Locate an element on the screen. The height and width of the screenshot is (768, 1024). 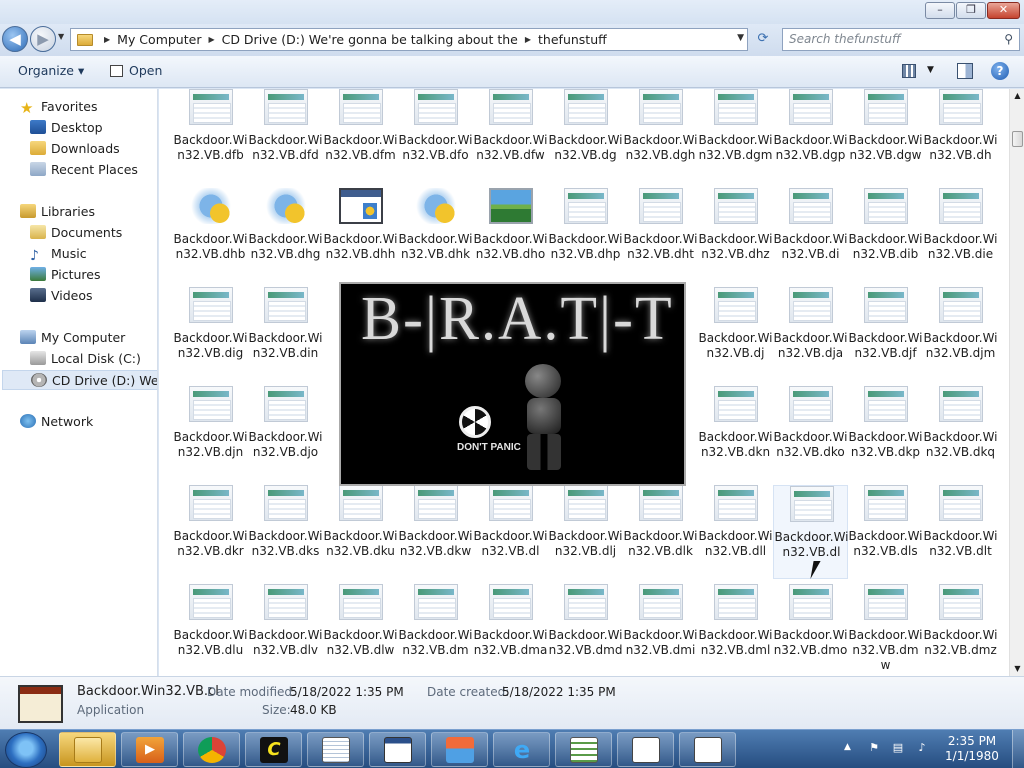
taskbar-chrome-button is located at coordinates (211, 749).